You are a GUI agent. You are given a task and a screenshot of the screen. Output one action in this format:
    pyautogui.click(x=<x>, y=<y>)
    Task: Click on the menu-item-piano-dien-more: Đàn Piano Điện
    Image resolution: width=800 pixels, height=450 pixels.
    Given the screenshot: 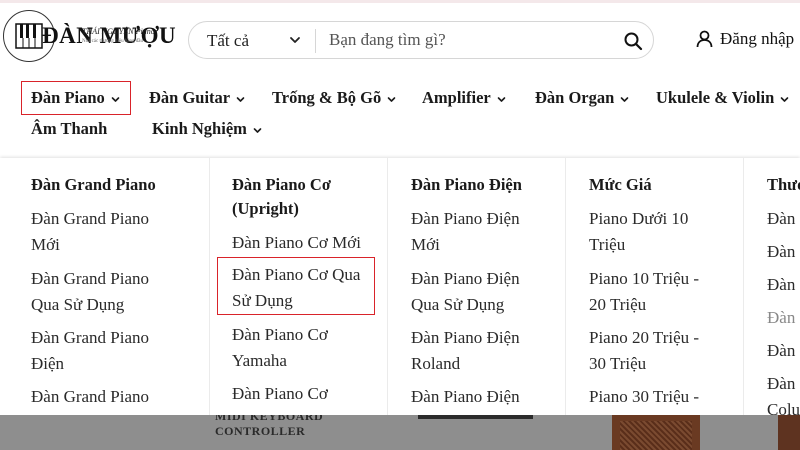 What is the action you would take?
    pyautogui.click(x=465, y=397)
    